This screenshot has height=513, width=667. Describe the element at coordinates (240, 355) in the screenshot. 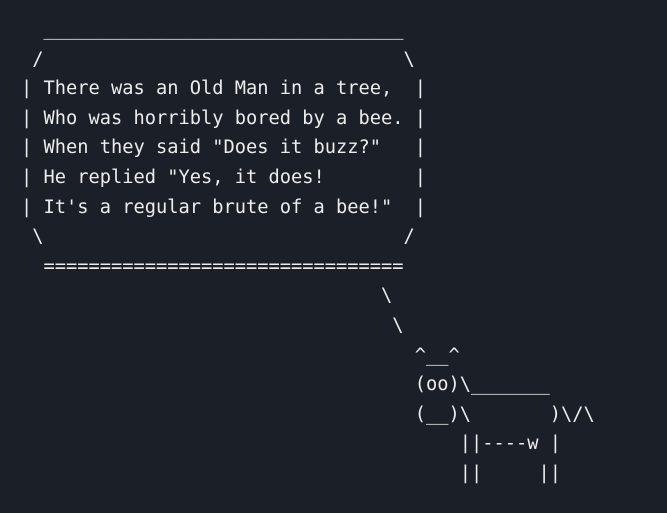

I see `cow-ears: ^__^` at that location.